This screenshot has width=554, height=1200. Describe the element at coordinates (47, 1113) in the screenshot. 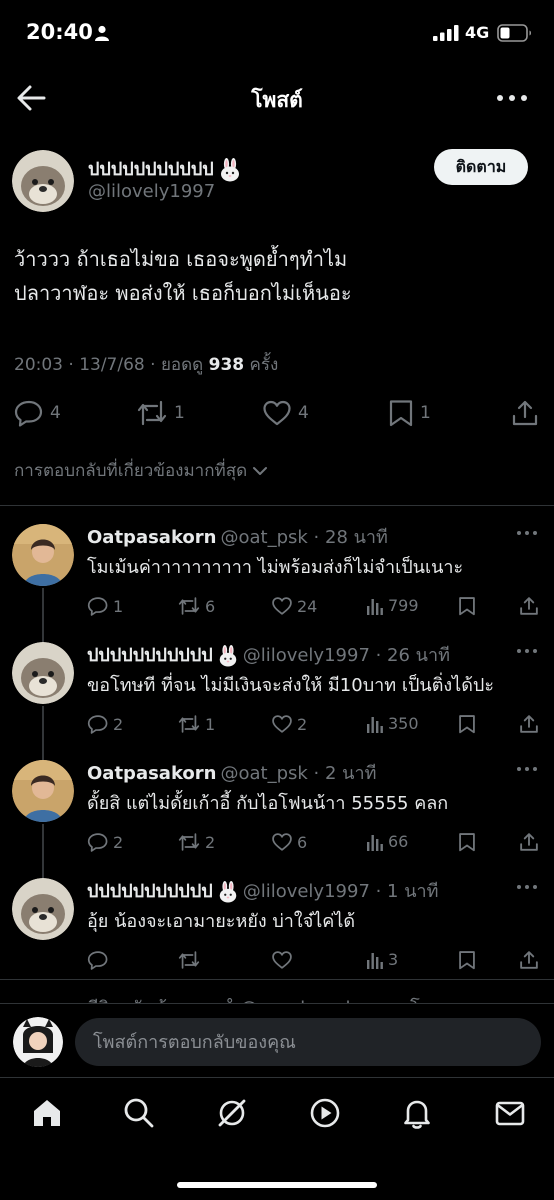

I see `home-icon` at that location.